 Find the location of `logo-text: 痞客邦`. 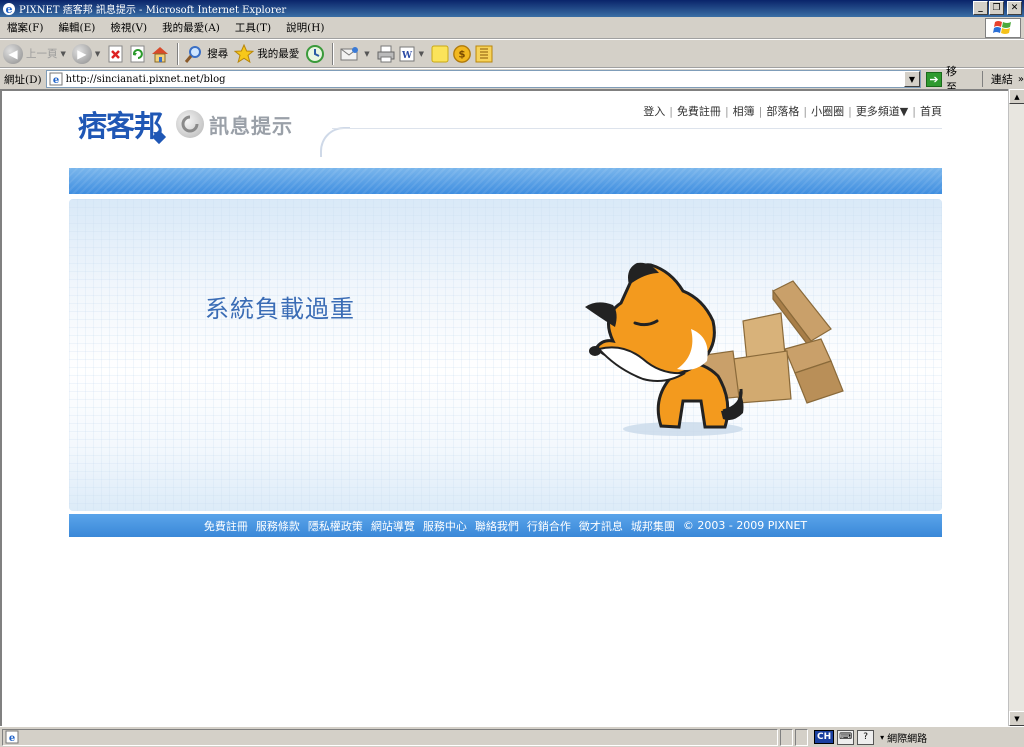

logo-text: 痞客邦 is located at coordinates (120, 126).